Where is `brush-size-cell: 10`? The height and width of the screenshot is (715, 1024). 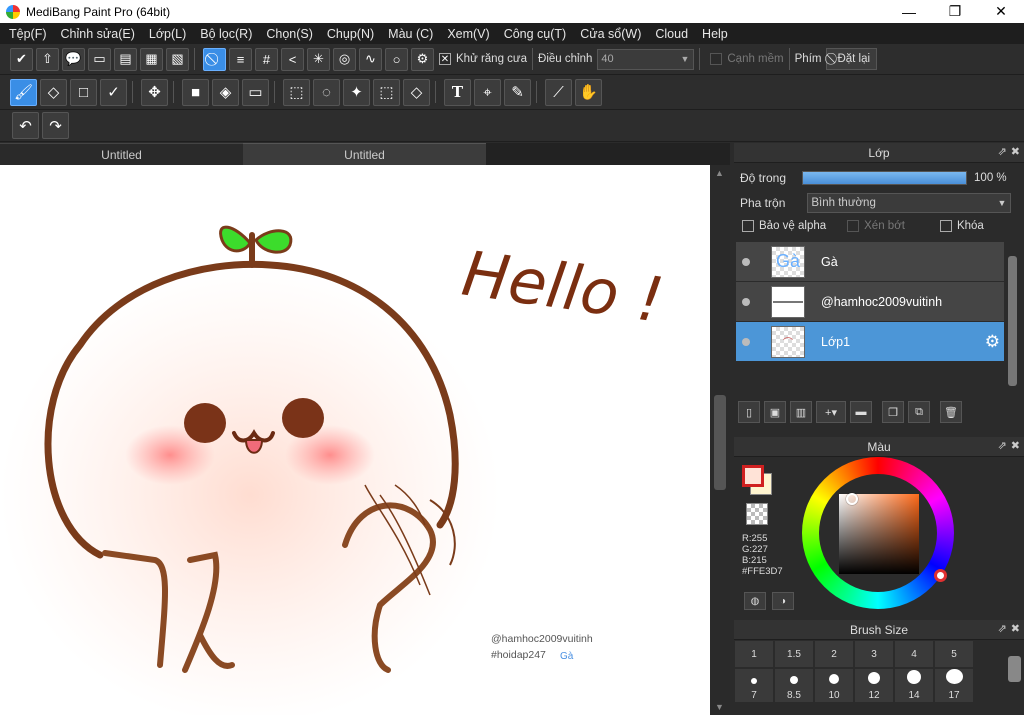
brush-size-cell: 10 is located at coordinates (834, 685).